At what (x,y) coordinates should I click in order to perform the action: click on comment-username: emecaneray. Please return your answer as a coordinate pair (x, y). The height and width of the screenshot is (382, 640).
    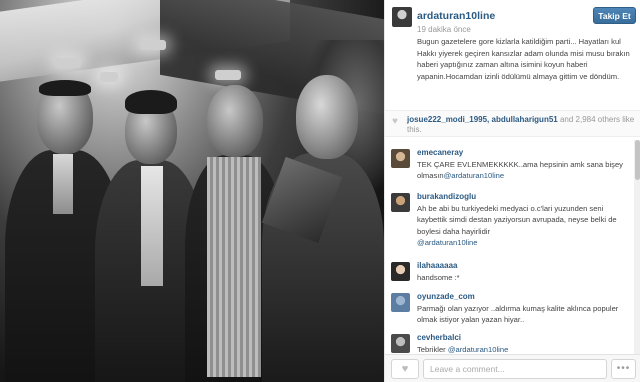
    Looking at the image, I should click on (440, 152).